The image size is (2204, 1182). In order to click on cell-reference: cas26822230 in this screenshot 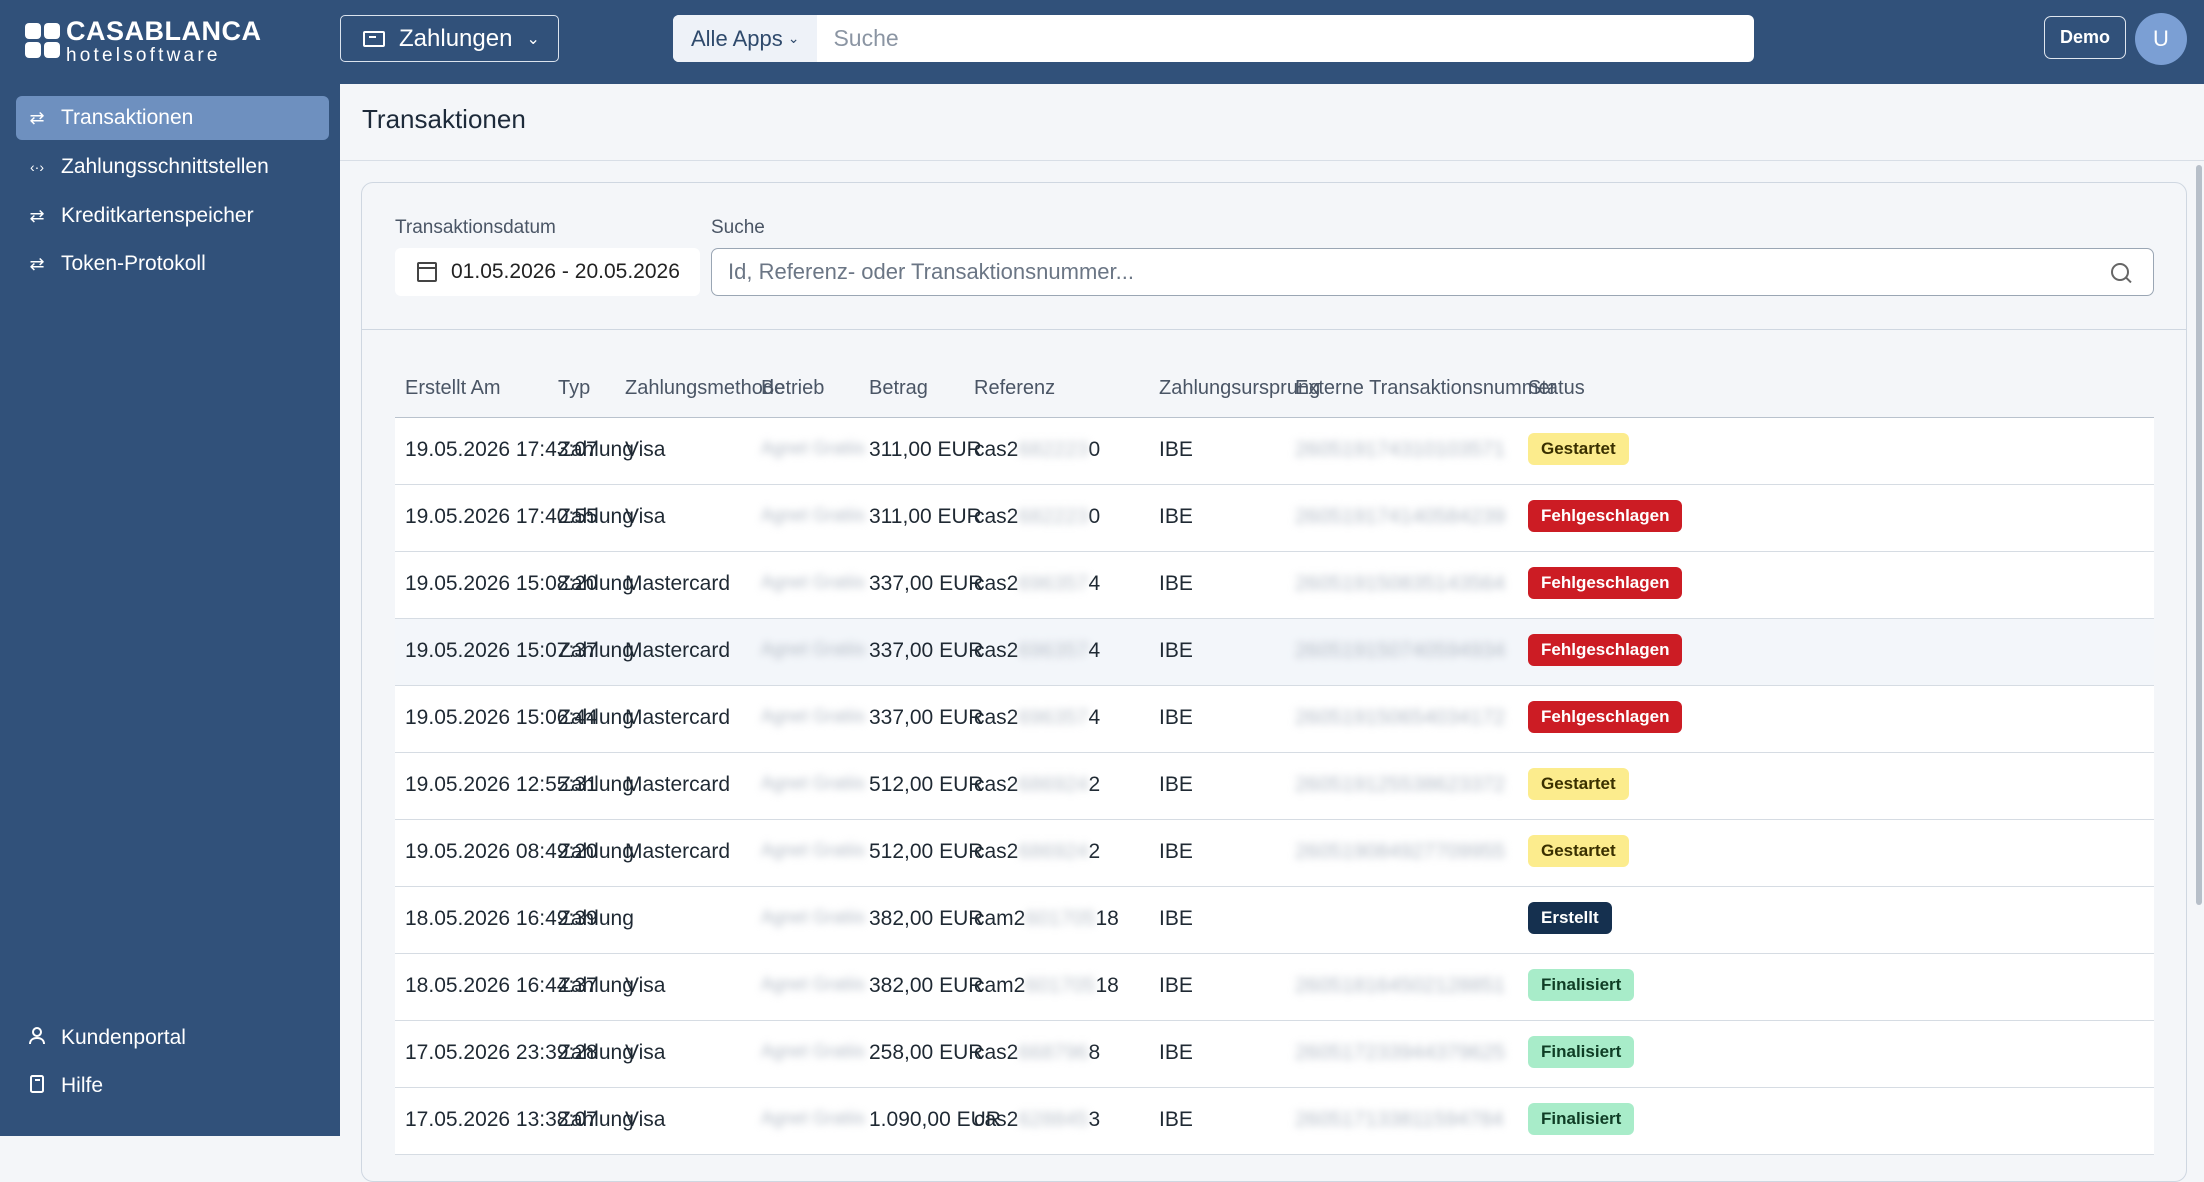, I will do `click(1037, 517)`.